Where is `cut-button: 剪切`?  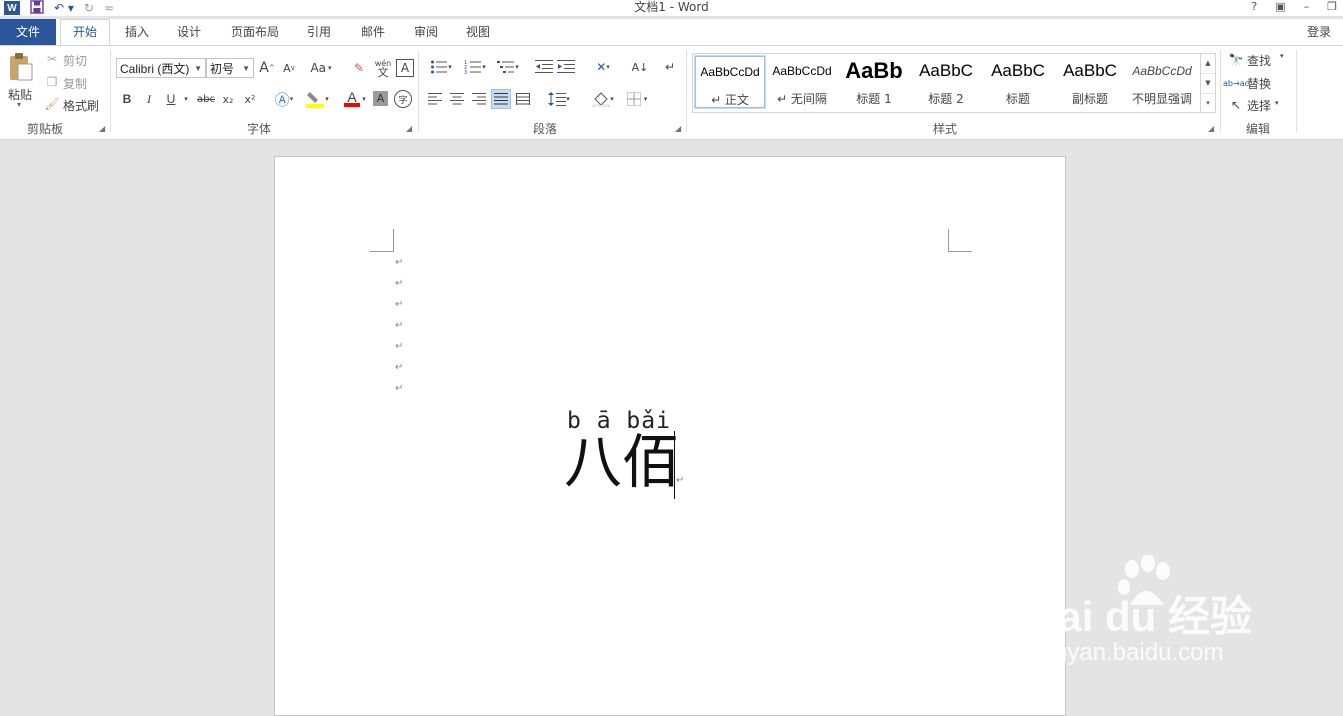 cut-button: 剪切 is located at coordinates (75, 60).